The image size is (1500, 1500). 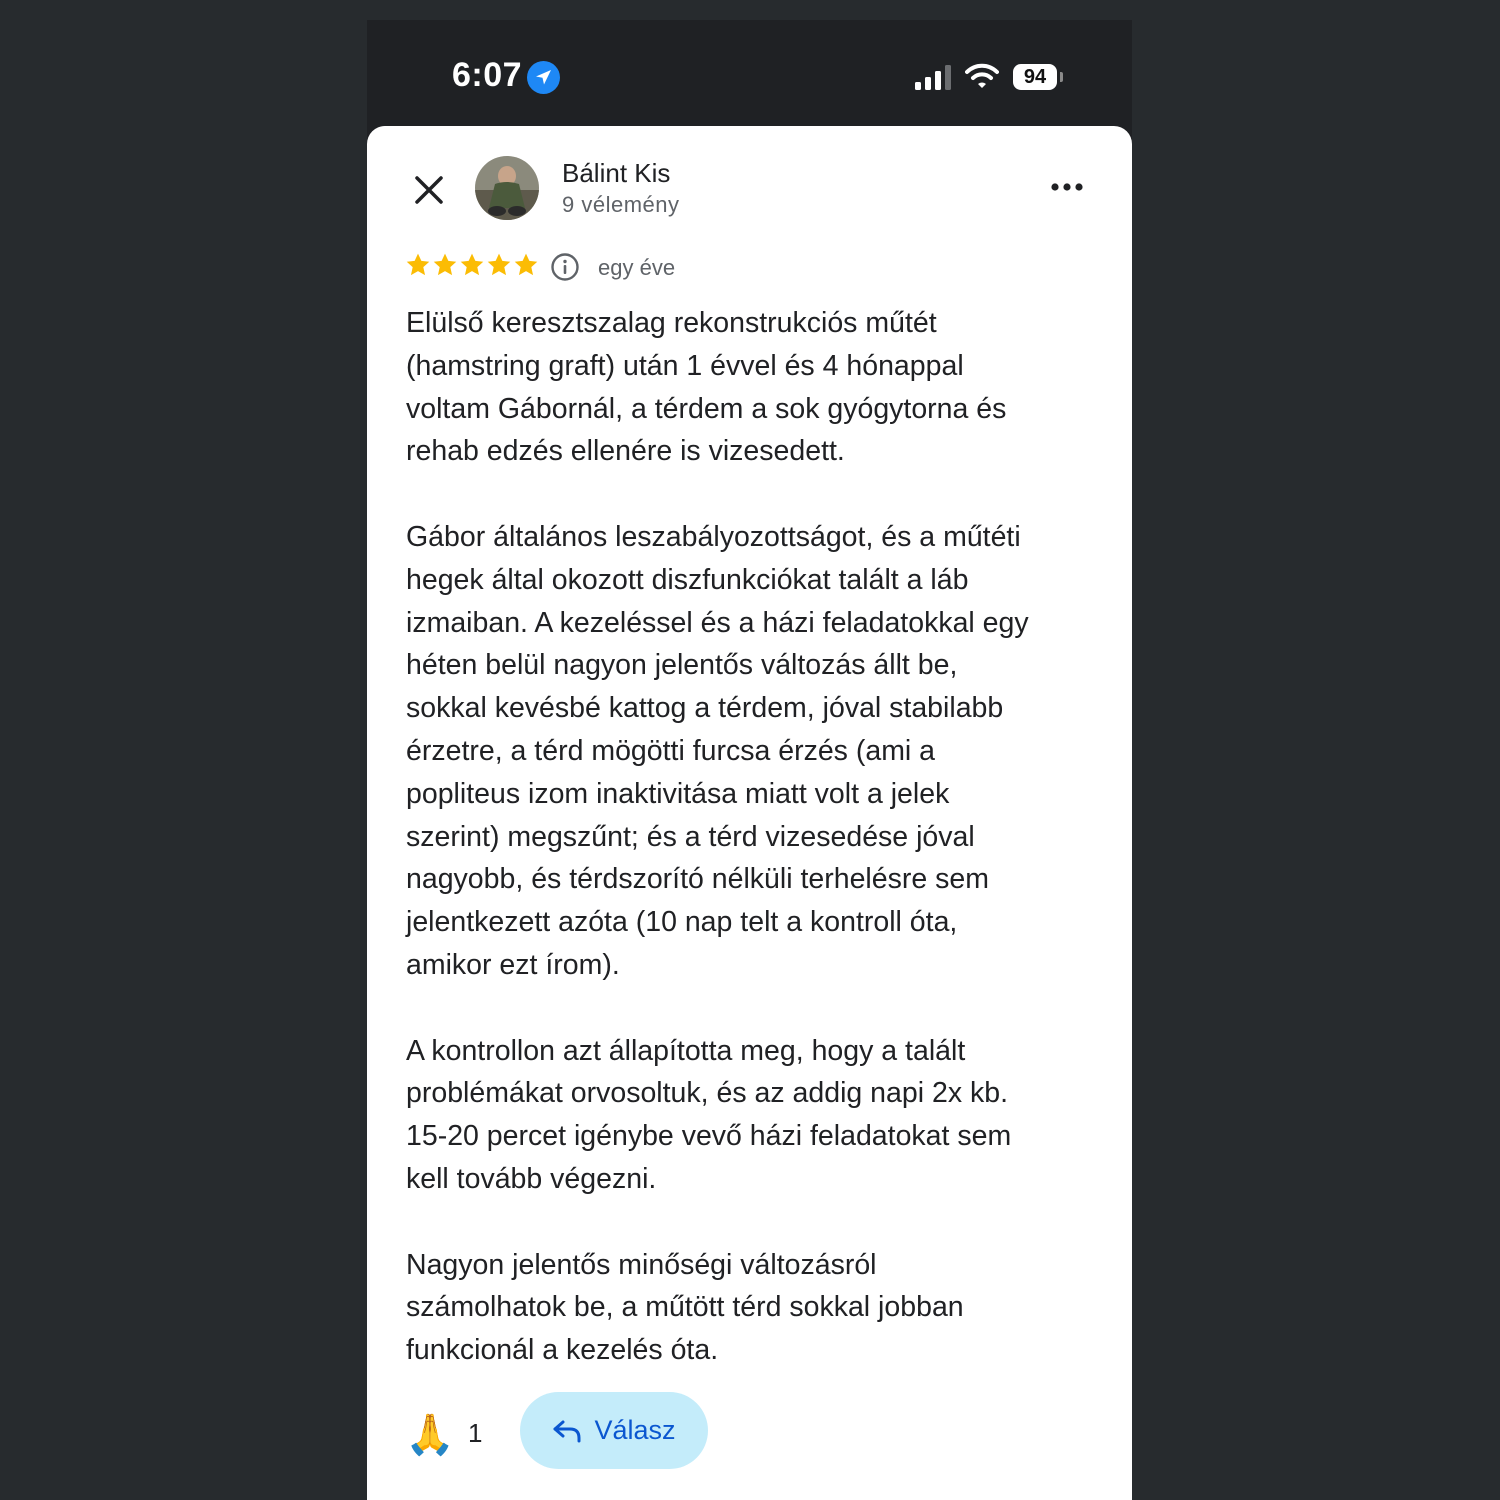 I want to click on status-time: 6:07, so click(x=487, y=75).